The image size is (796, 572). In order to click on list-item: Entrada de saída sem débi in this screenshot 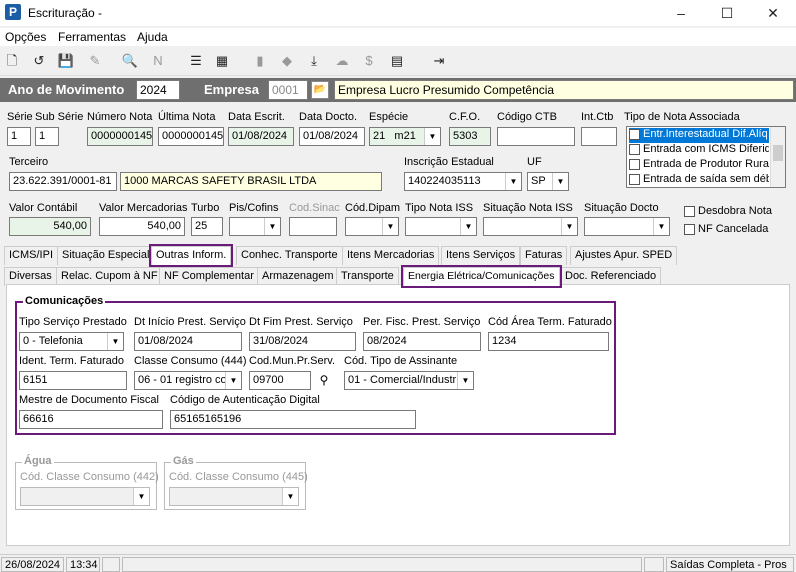, I will do `click(699, 180)`.